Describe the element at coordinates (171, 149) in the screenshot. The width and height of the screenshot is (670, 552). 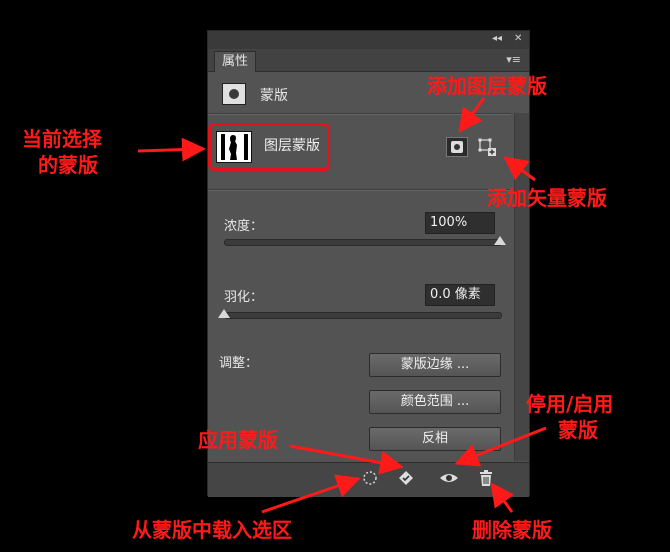
I see `arrow-current-mask` at that location.